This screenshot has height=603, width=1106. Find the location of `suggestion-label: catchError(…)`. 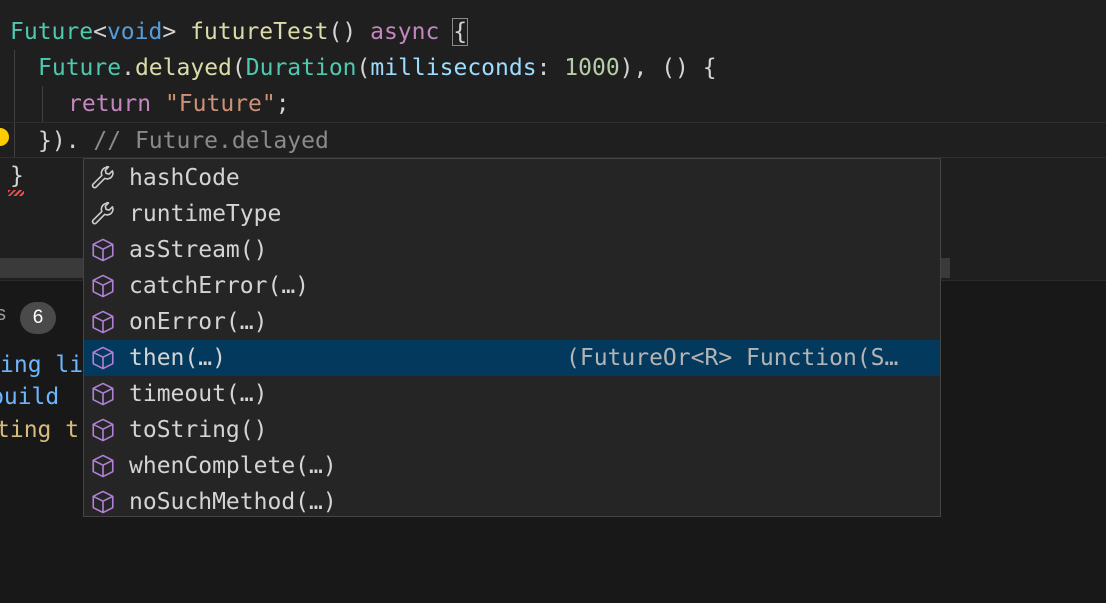

suggestion-label: catchError(…) is located at coordinates (219, 286).